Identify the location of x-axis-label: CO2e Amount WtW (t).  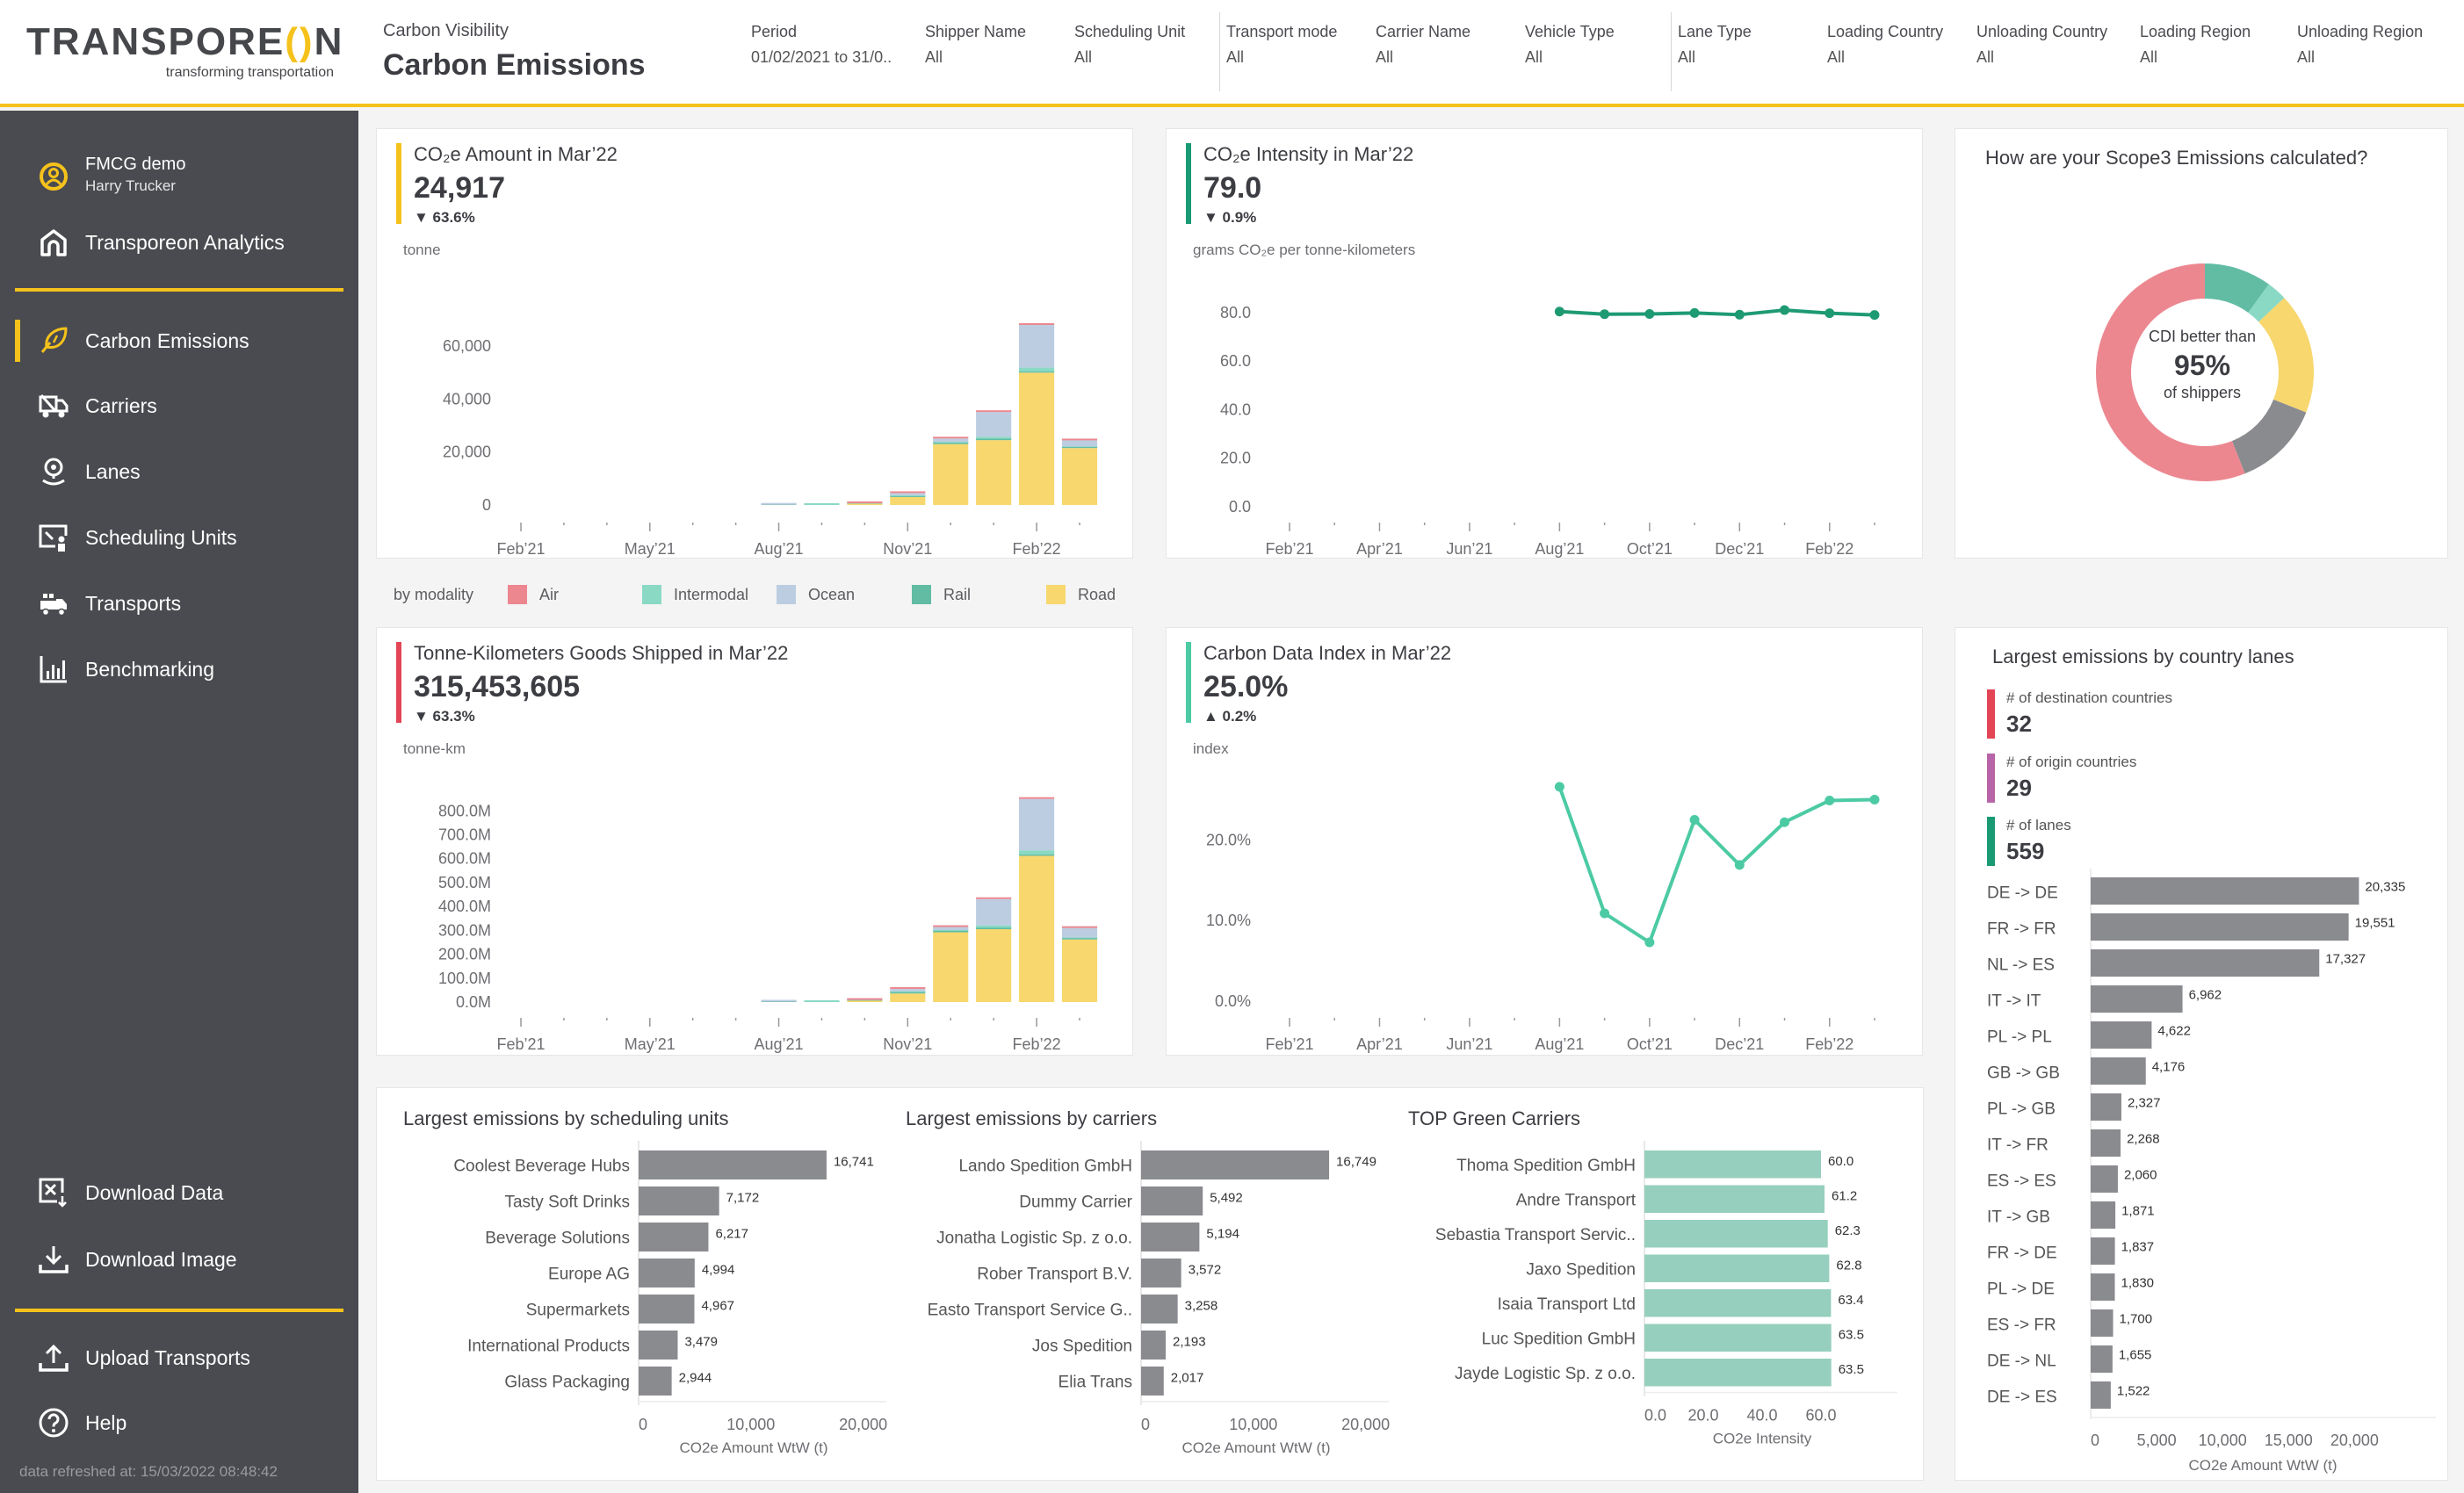
(1255, 1448).